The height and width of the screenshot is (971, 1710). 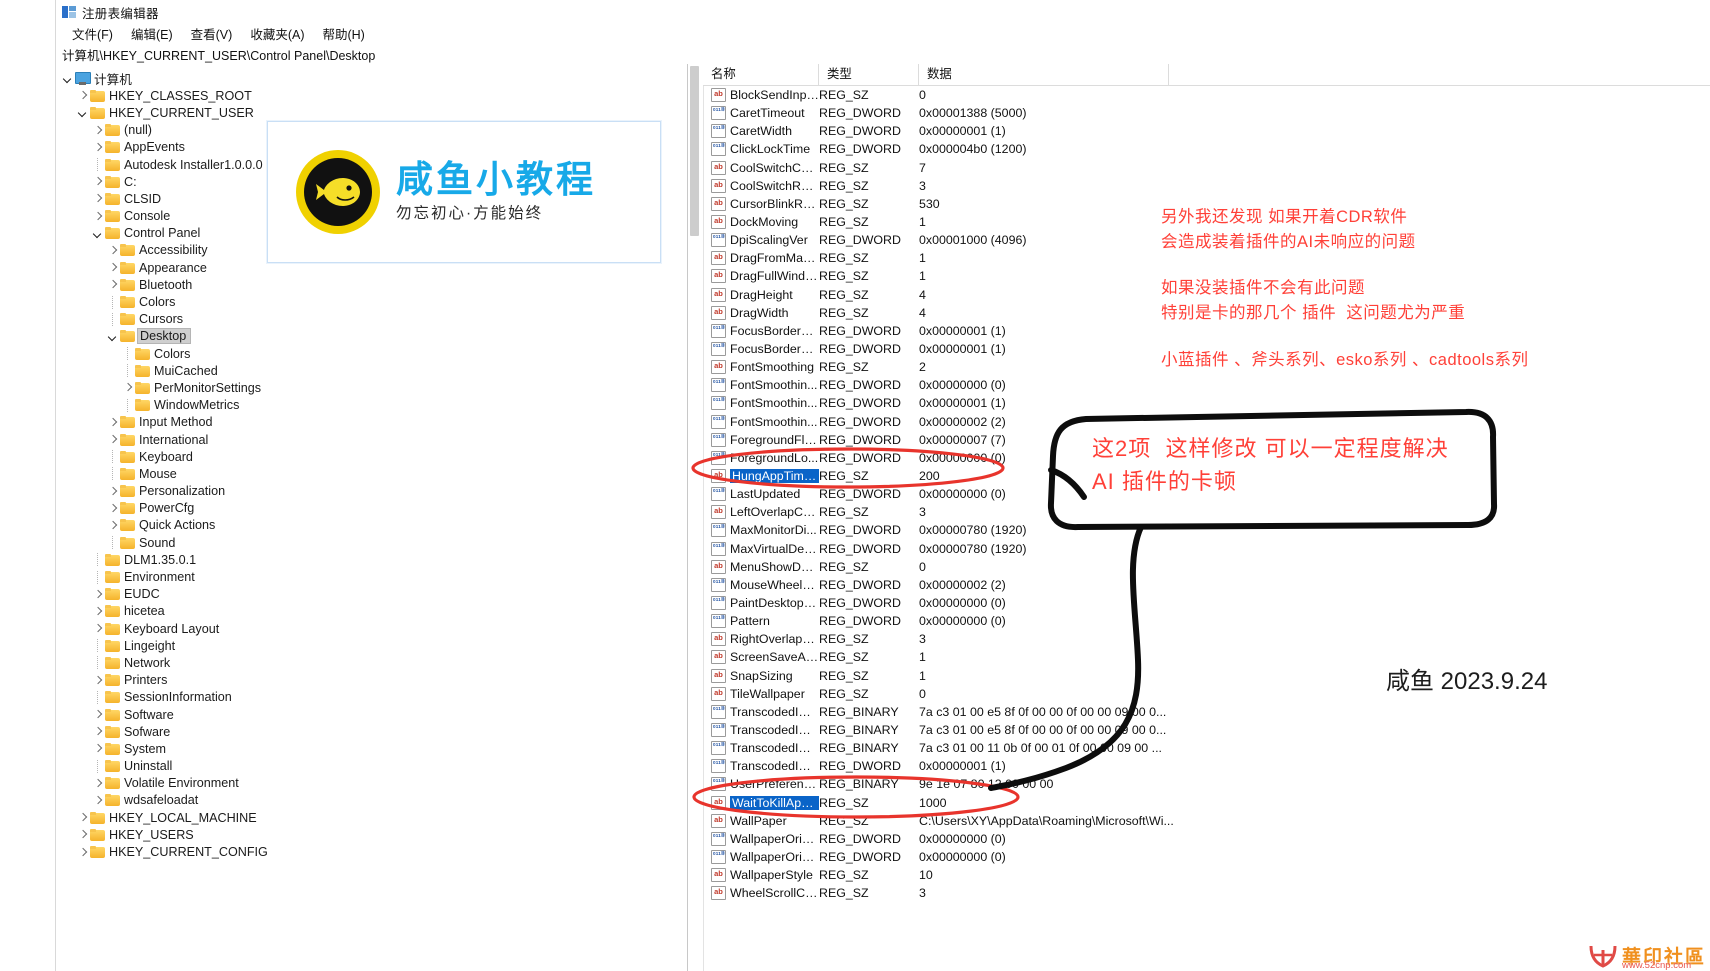 What do you see at coordinates (1206, 186) in the screenshot?
I see `table-row: CoolSwitchRowsREG_SZ 3` at bounding box center [1206, 186].